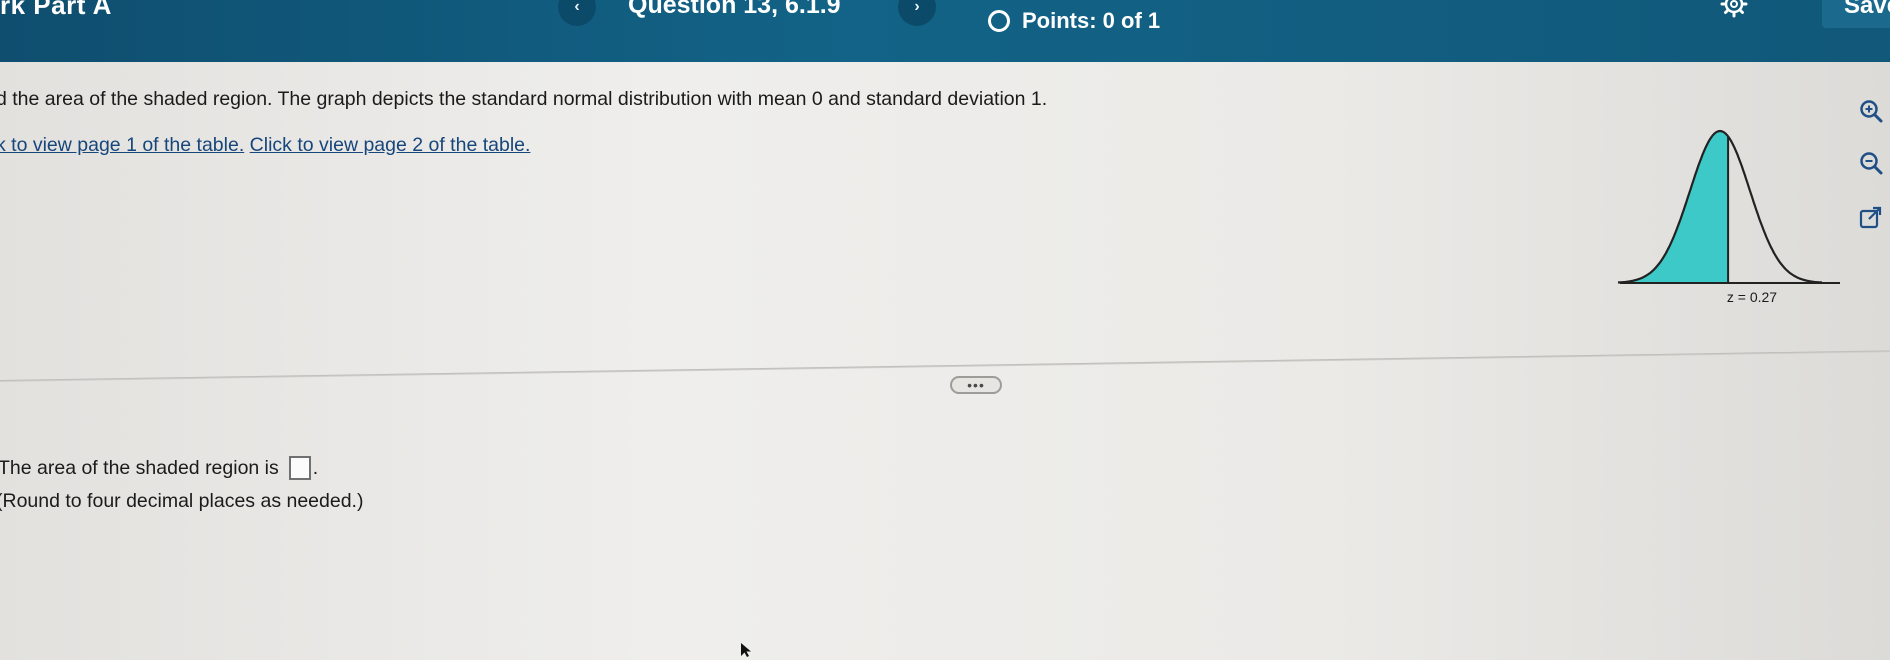  What do you see at coordinates (1734, 9) in the screenshot?
I see `gear-icon` at bounding box center [1734, 9].